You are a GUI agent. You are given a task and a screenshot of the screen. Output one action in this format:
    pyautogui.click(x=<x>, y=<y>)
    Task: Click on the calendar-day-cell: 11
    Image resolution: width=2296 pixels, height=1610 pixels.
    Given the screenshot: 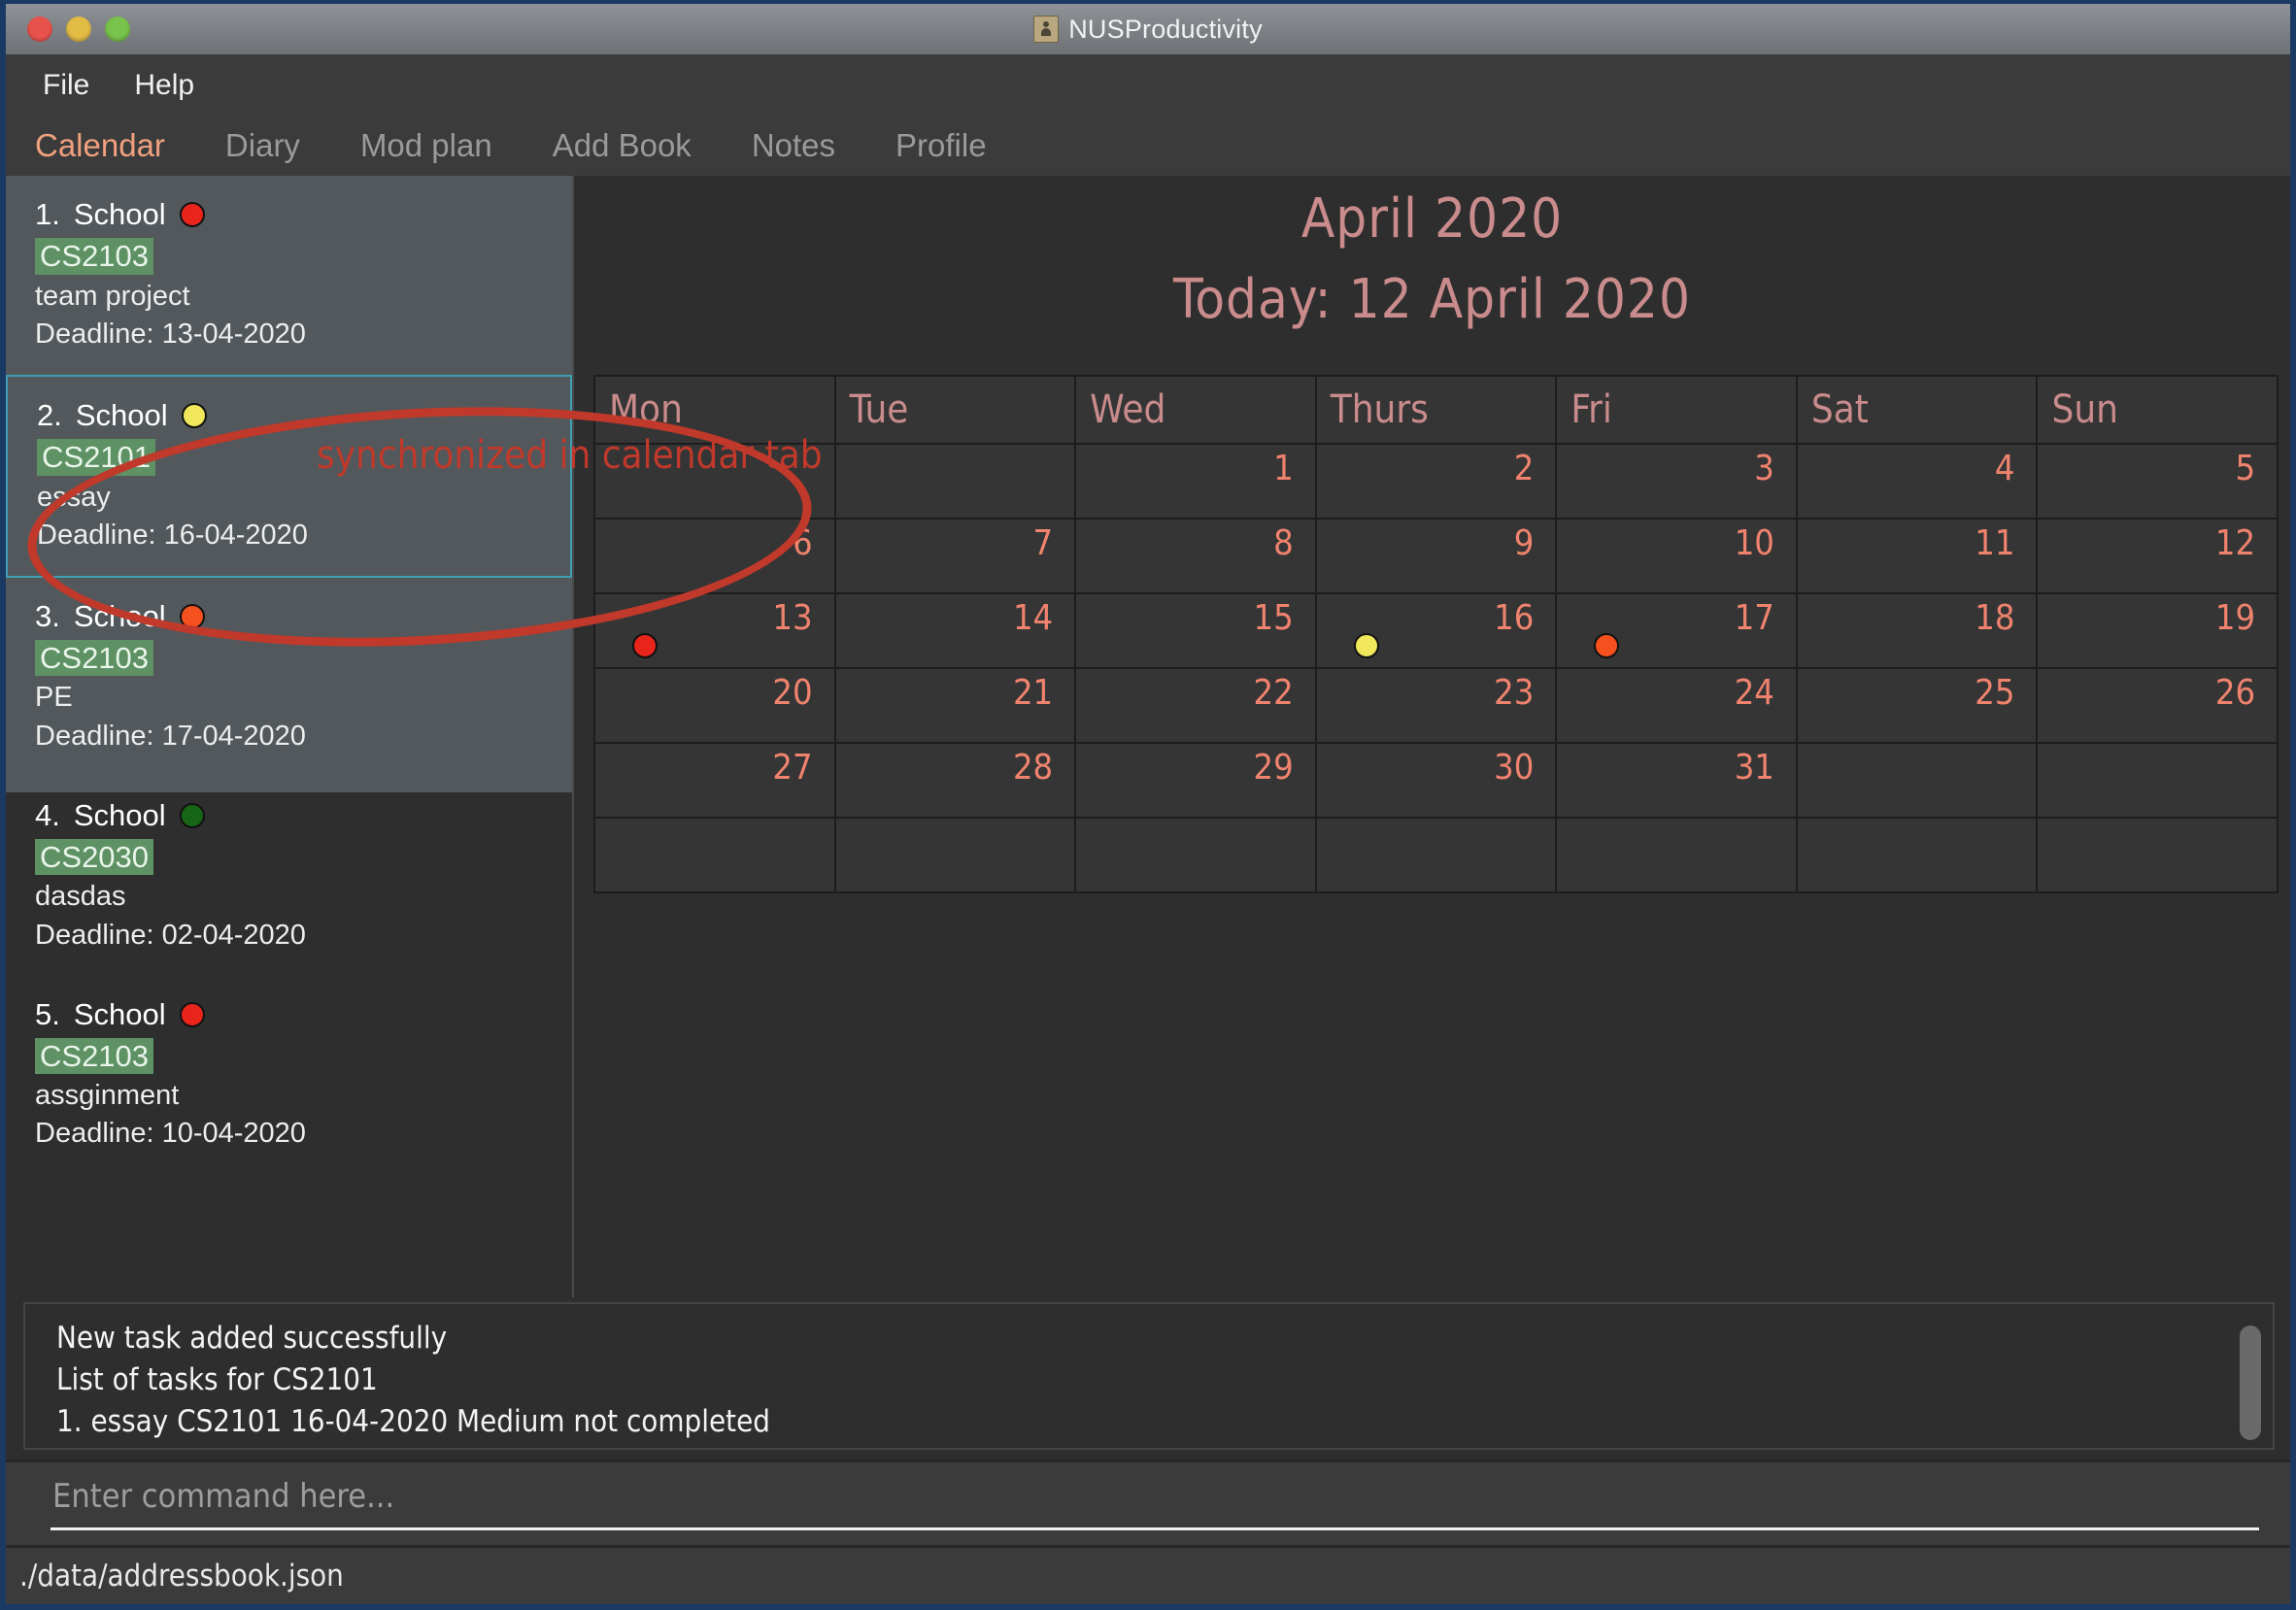 What is the action you would take?
    pyautogui.click(x=1918, y=557)
    